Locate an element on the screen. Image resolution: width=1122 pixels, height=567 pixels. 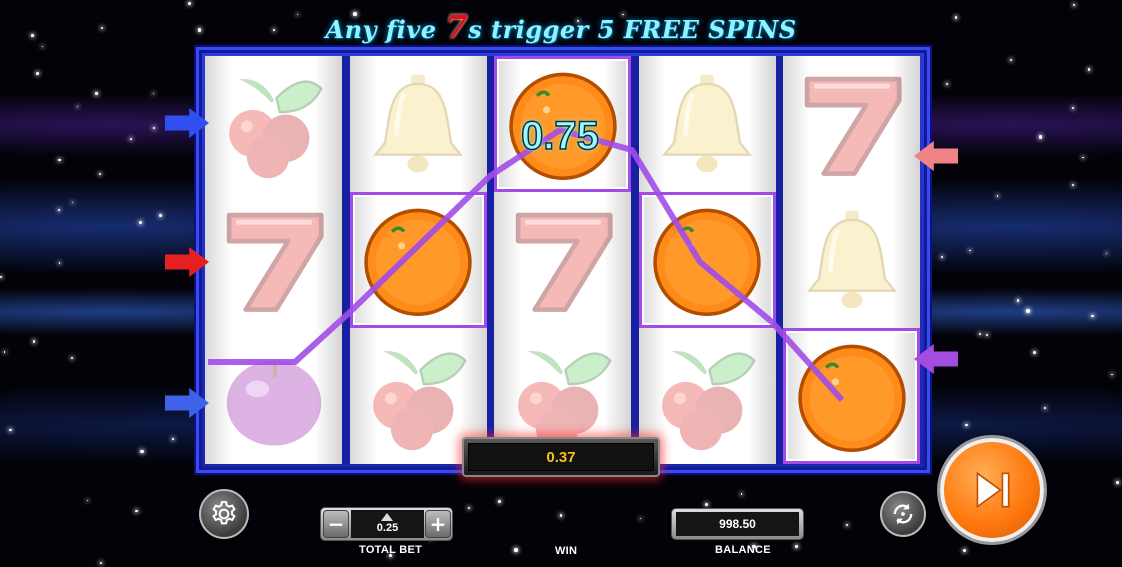
free-spins-banner: Any five 7s trigger 5 FREE SPINS is located at coordinates (561, 27).